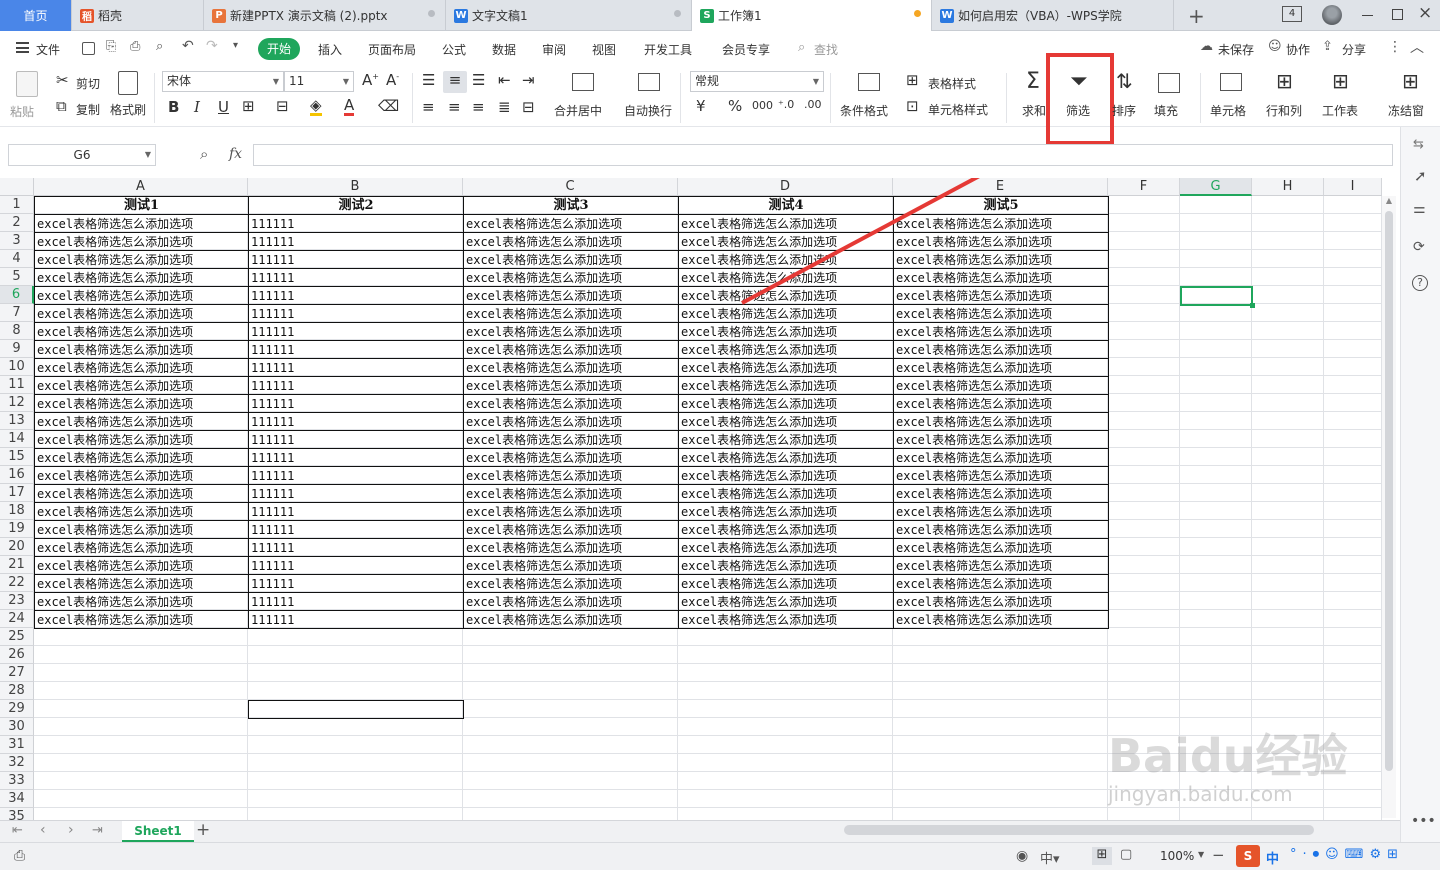 The width and height of the screenshot is (1440, 870). What do you see at coordinates (1417, 47) in the screenshot?
I see `collapse-ribbon-icon: ︿` at bounding box center [1417, 47].